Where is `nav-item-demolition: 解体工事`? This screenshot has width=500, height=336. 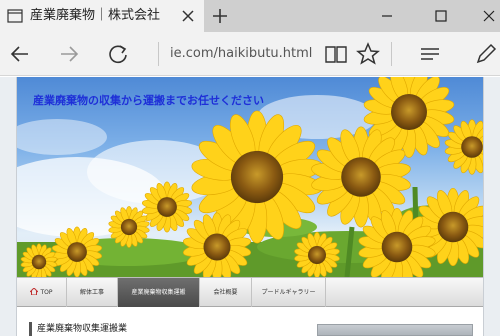
nav-item-demolition: 解体工事 is located at coordinates (92, 292).